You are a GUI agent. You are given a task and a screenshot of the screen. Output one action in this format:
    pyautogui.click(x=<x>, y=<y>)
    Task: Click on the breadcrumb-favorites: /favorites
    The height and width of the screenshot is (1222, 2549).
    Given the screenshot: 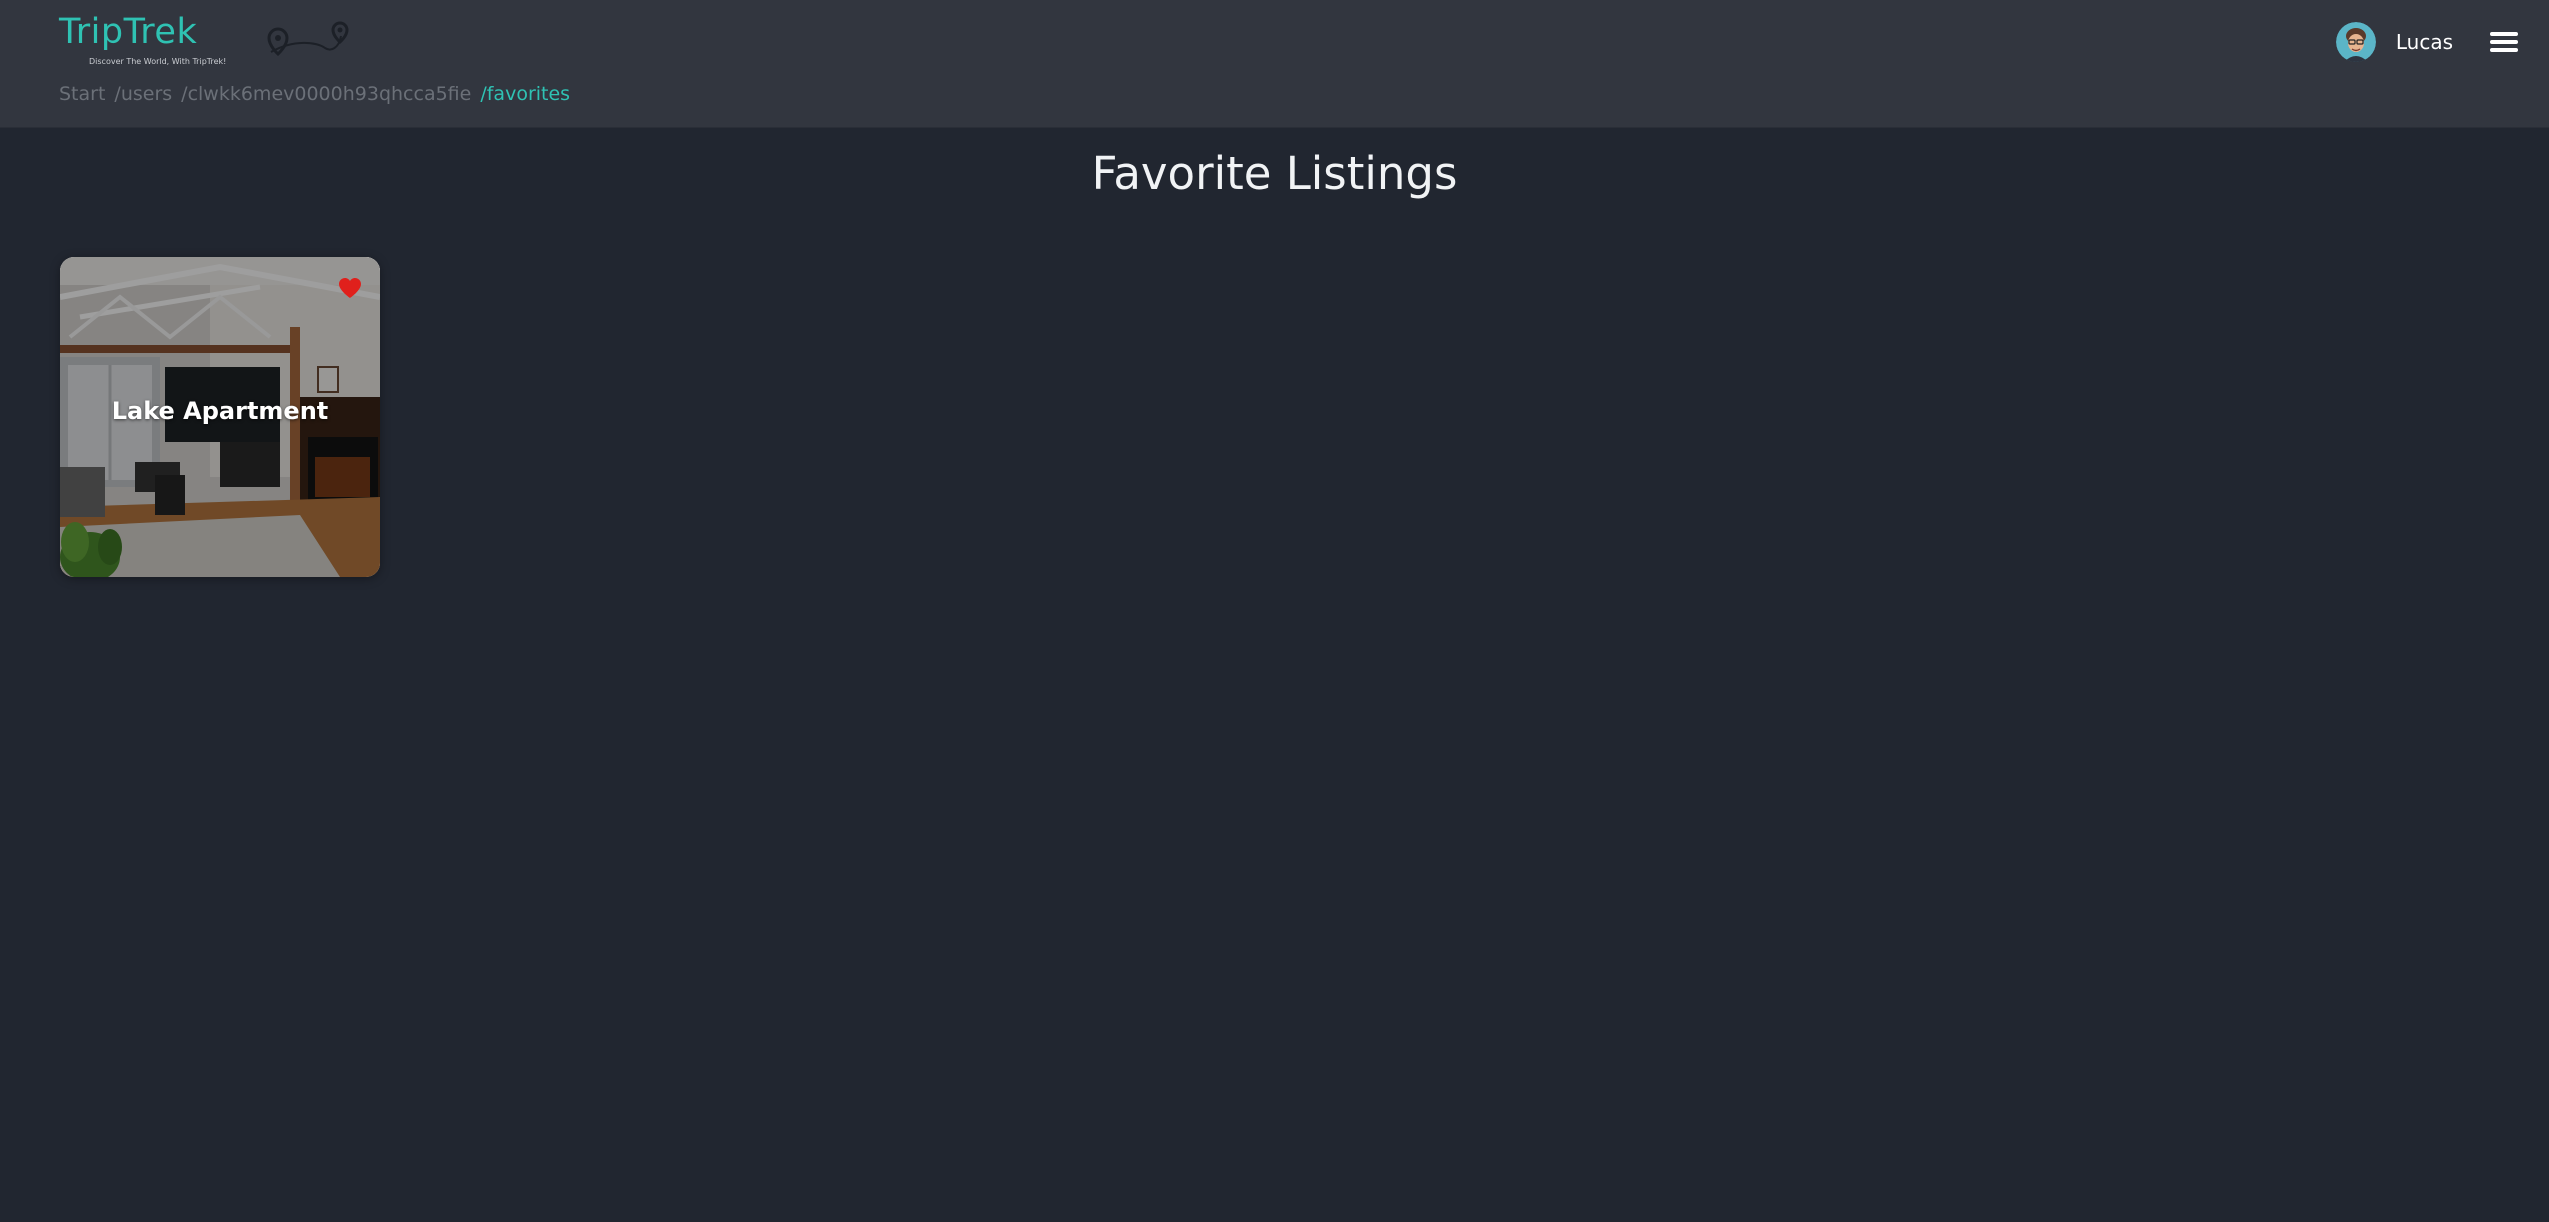 What is the action you would take?
    pyautogui.click(x=525, y=94)
    